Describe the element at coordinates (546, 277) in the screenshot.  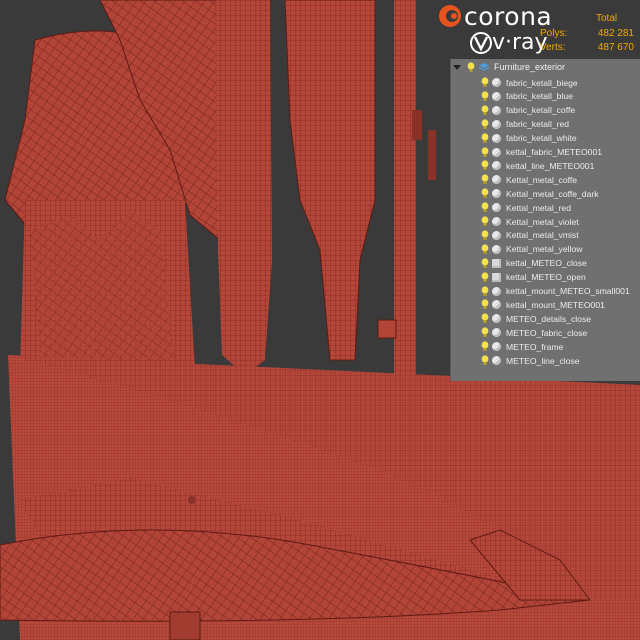
I see `outliner-item-label: kettal_METEO_open` at that location.